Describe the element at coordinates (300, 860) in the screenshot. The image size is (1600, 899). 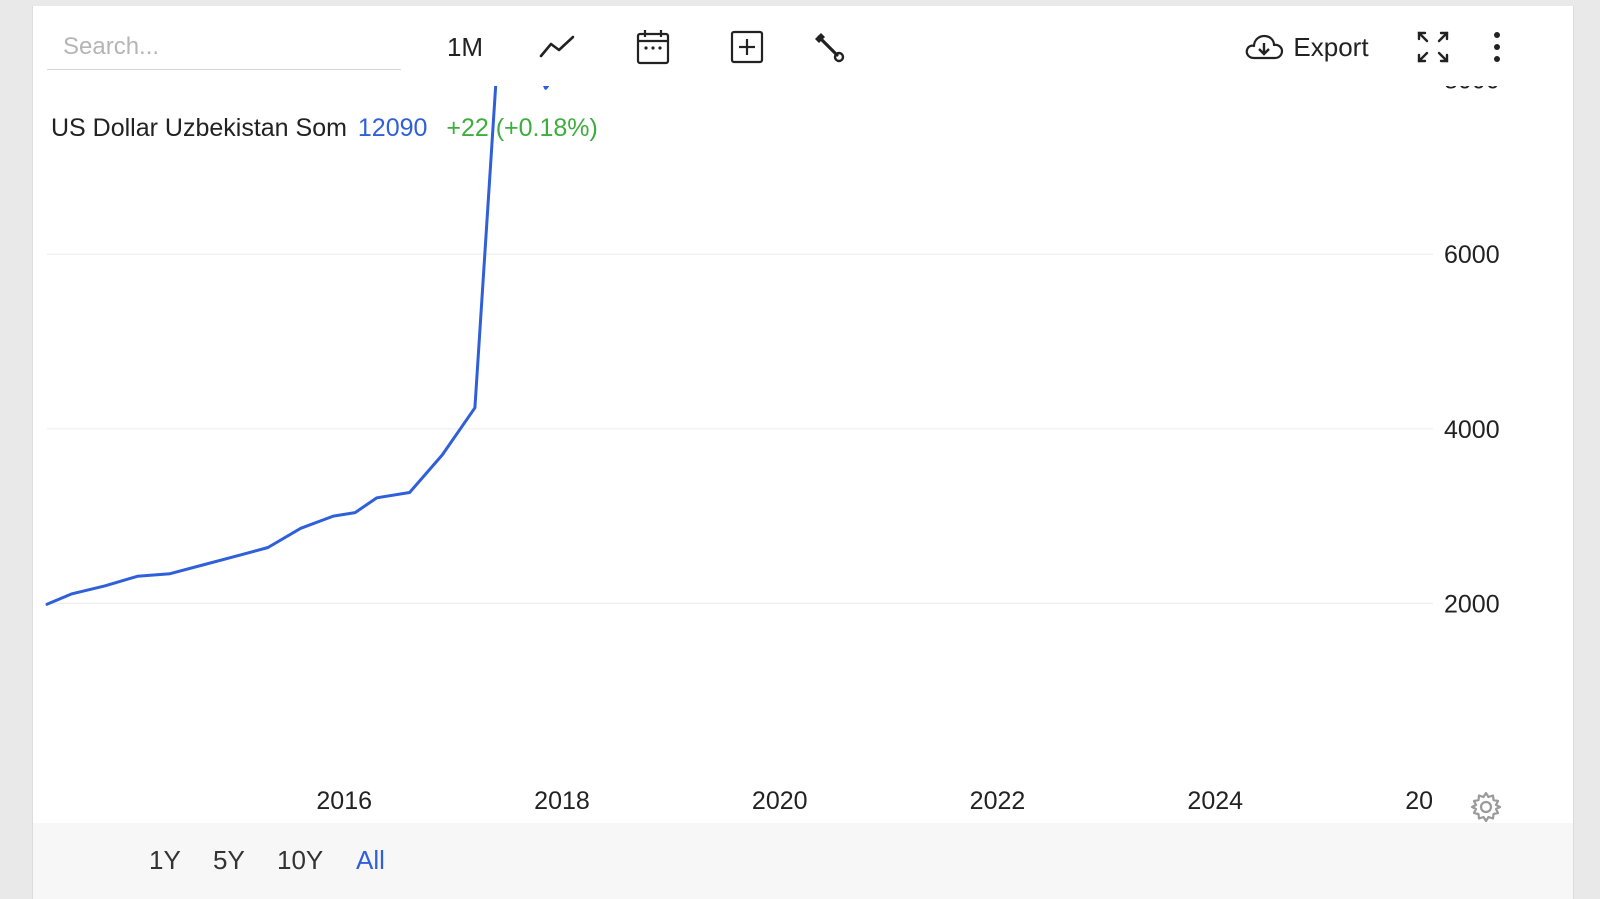
I see `range-10y-button: 10Y` at that location.